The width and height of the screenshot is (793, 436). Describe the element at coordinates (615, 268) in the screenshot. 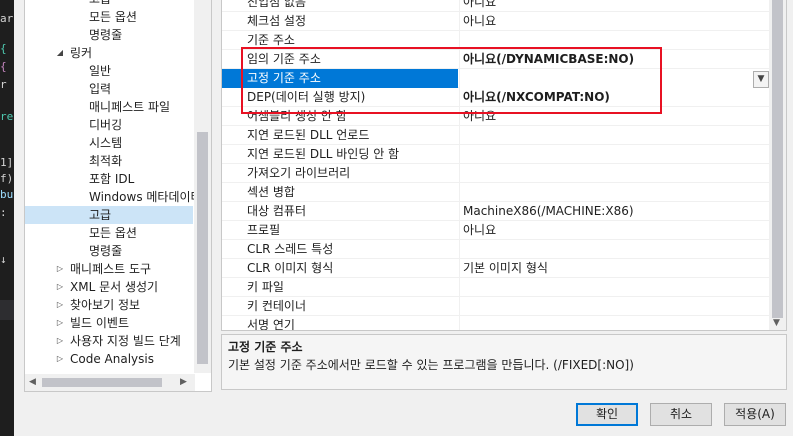

I see `property-value: 기본 이미지 형식` at that location.